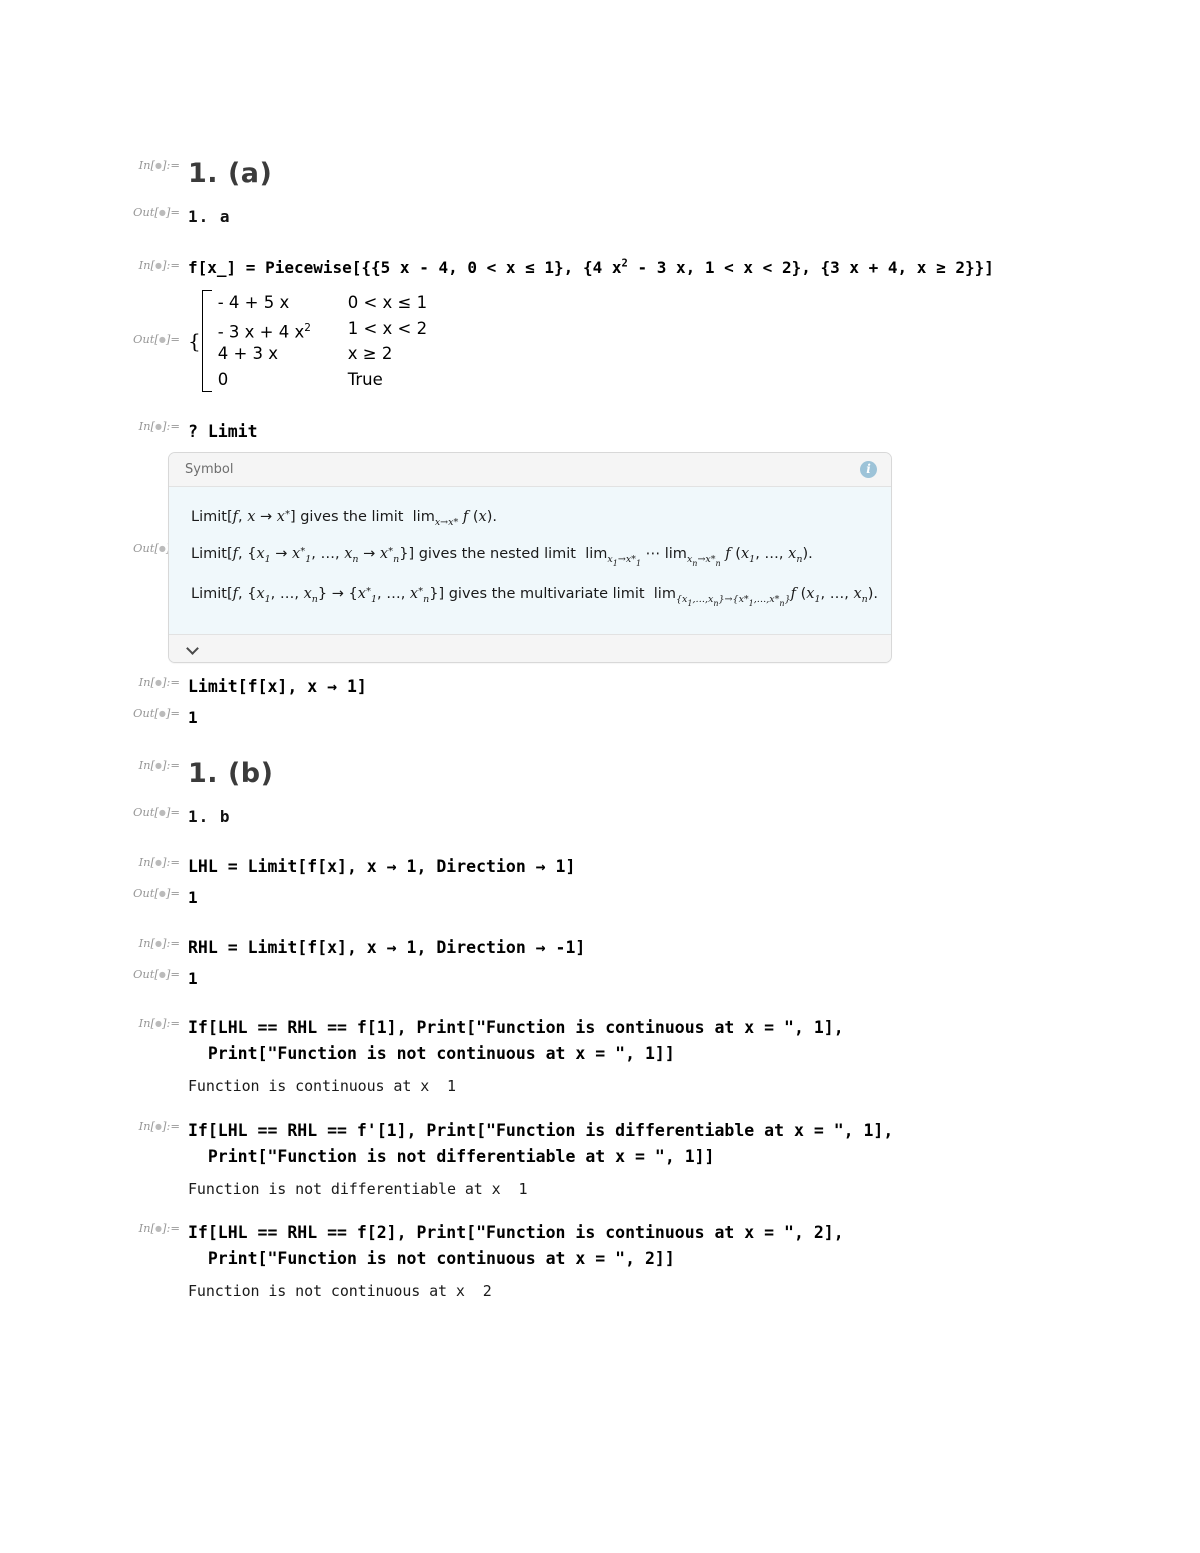  Describe the element at coordinates (340, 1291) in the screenshot. I see `print-output-not-continuous-2: Function is not continuous at x 2` at that location.